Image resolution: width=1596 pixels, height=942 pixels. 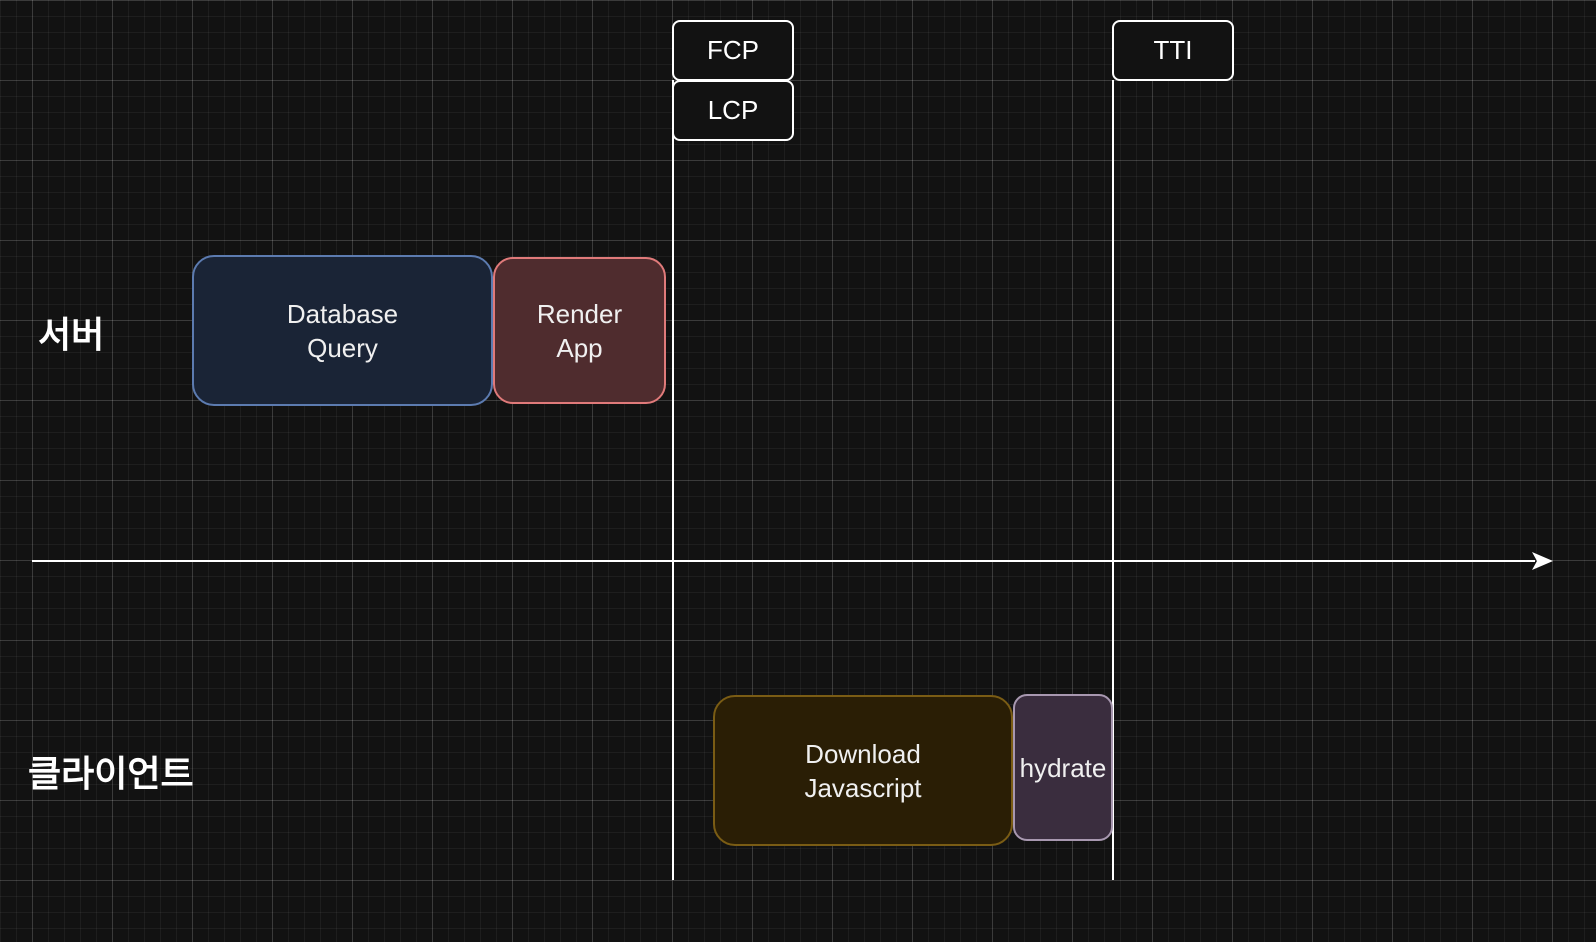 What do you see at coordinates (733, 110) in the screenshot?
I see `lcp-marker: LCP` at bounding box center [733, 110].